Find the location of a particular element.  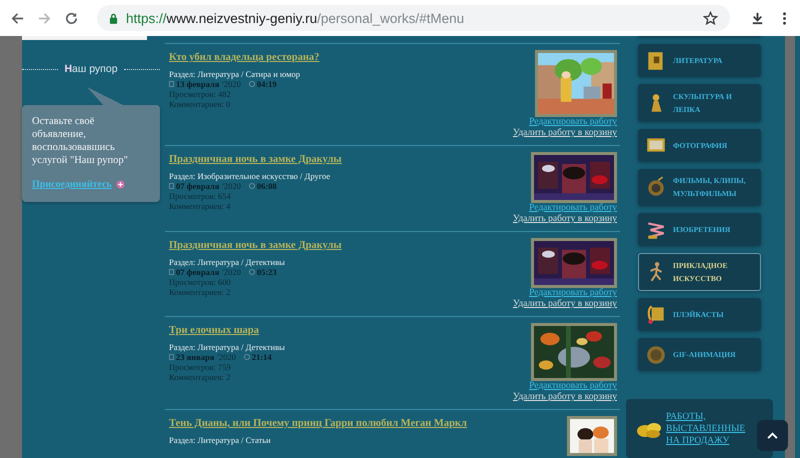

work-time: 06:08 is located at coordinates (266, 186).